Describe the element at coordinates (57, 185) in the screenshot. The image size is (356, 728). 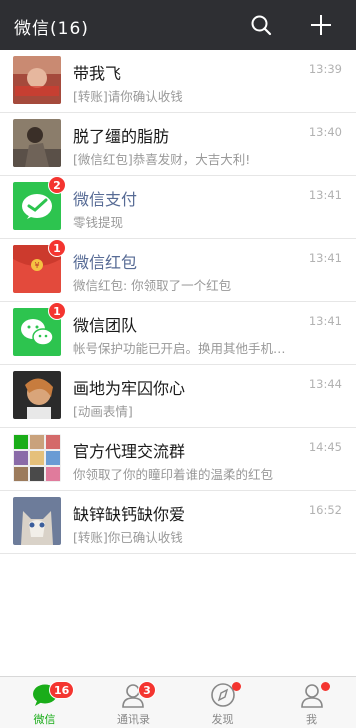
I see `unread-badge: 2` at that location.